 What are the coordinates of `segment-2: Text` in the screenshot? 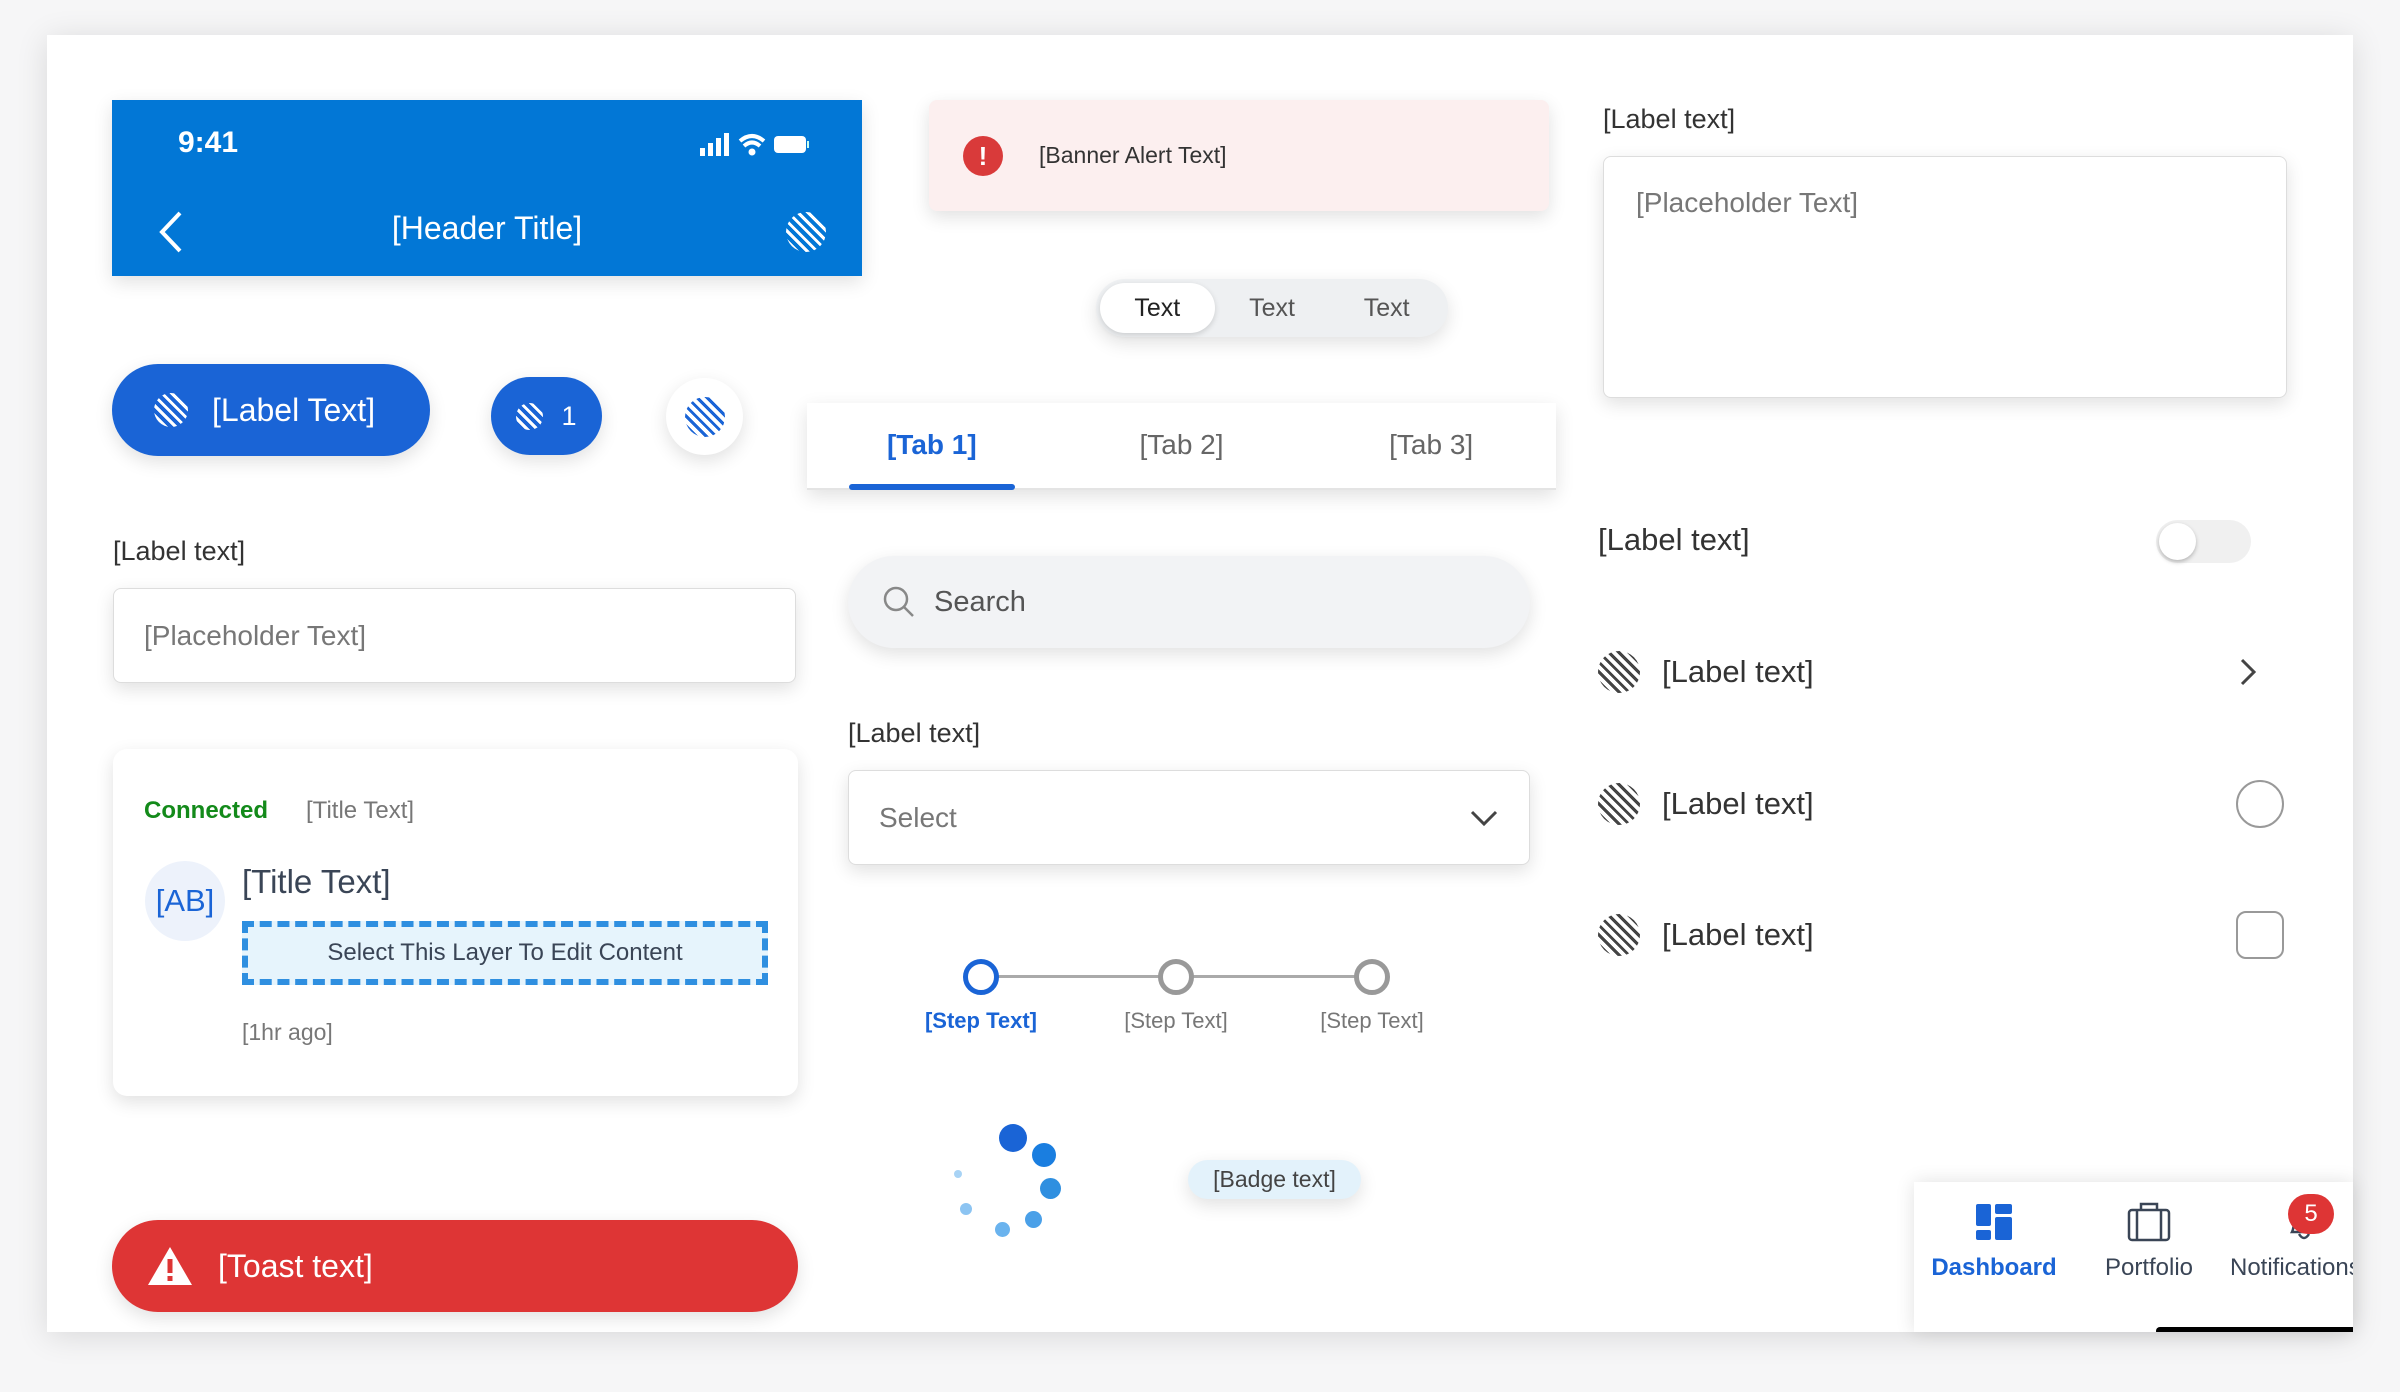 It's located at (1272, 308).